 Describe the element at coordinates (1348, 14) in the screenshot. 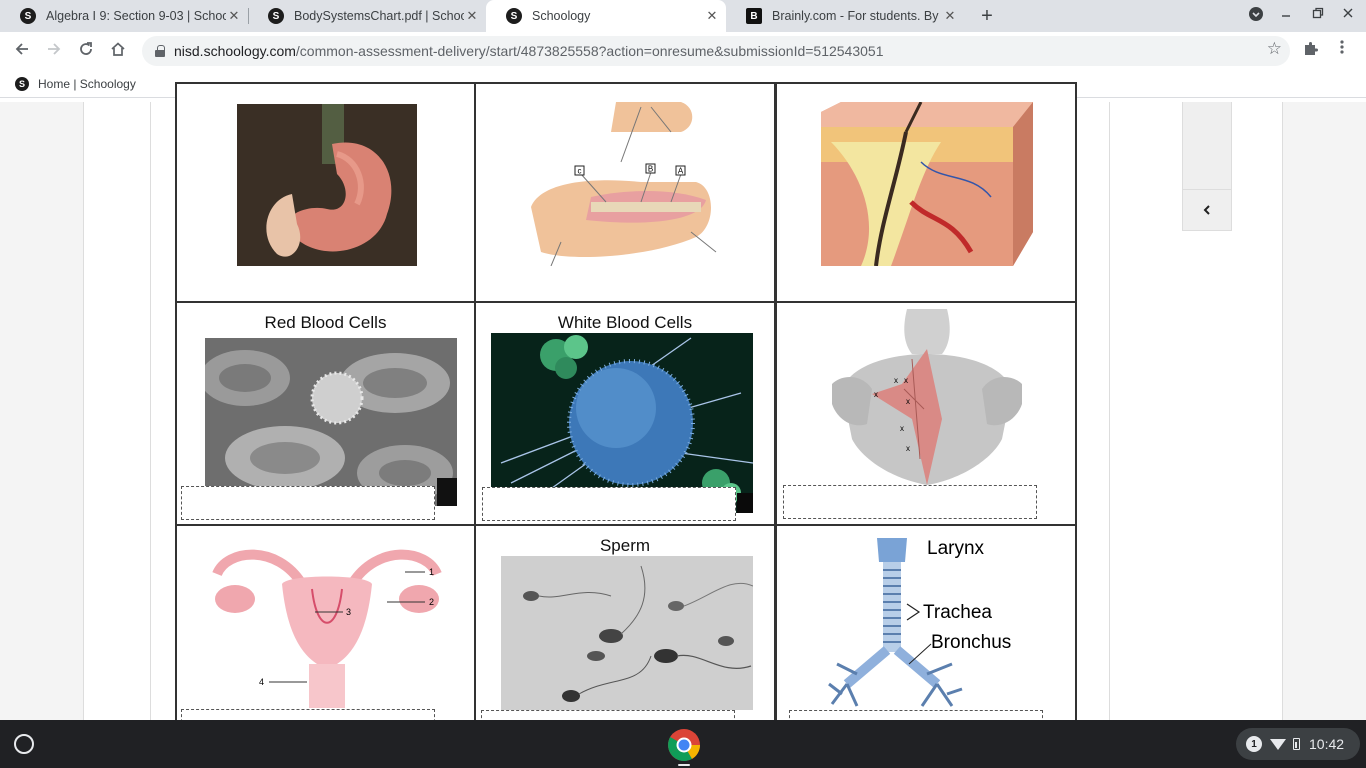

I see `close-window-icon` at that location.